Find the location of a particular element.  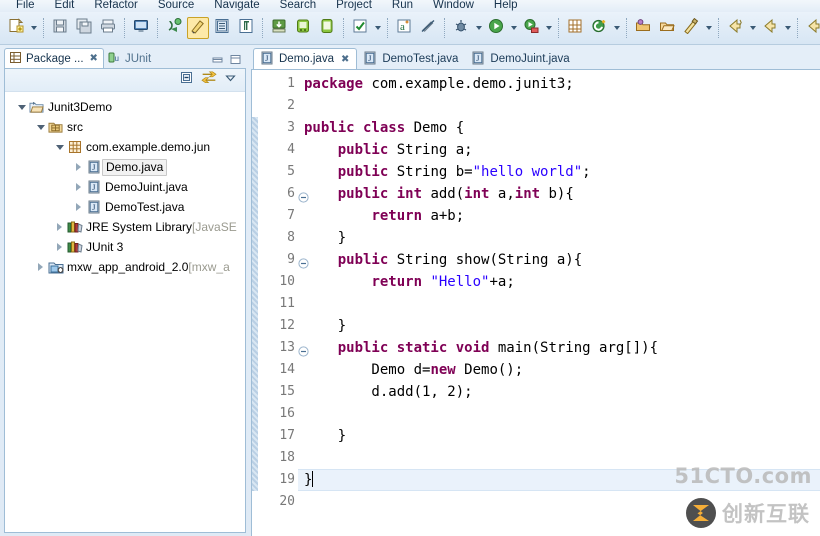

menu-item-navigate: Navigate is located at coordinates (236, 6).